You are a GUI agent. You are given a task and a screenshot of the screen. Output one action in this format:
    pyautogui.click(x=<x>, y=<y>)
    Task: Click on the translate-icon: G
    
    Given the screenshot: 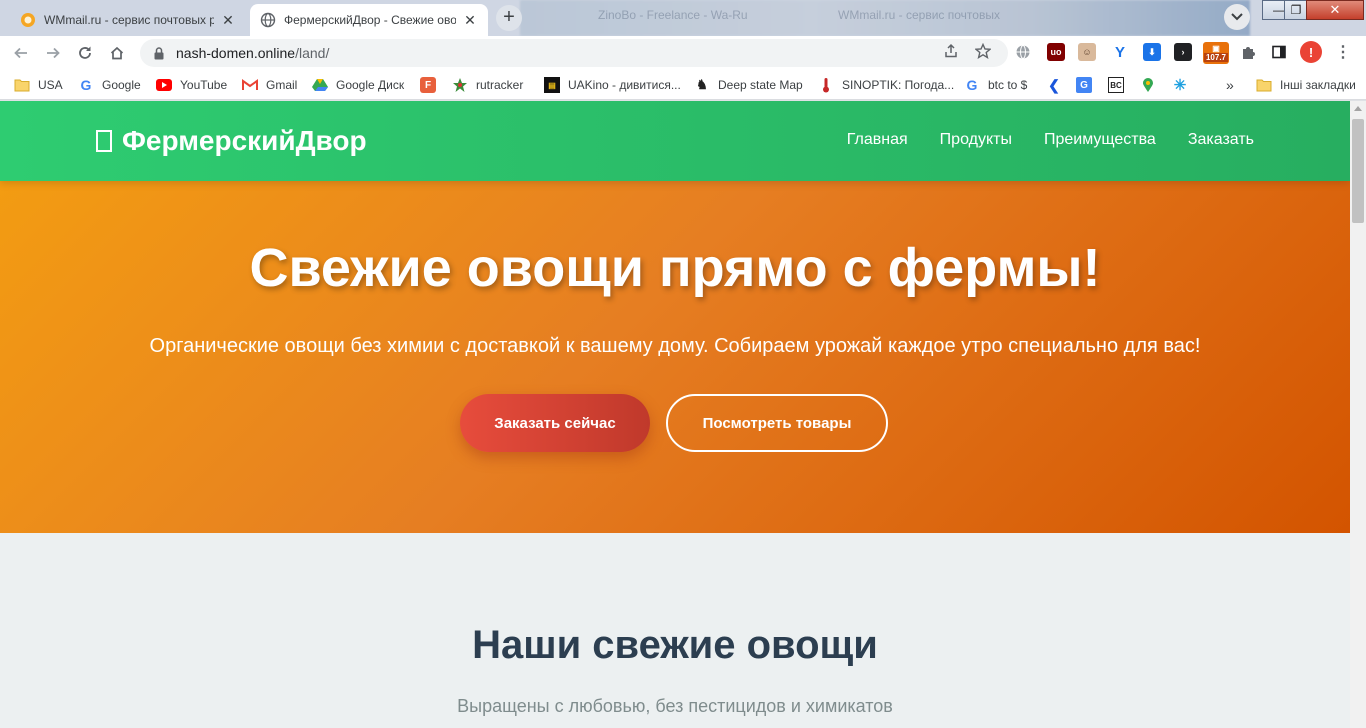 What is the action you would take?
    pyautogui.click(x=1084, y=85)
    